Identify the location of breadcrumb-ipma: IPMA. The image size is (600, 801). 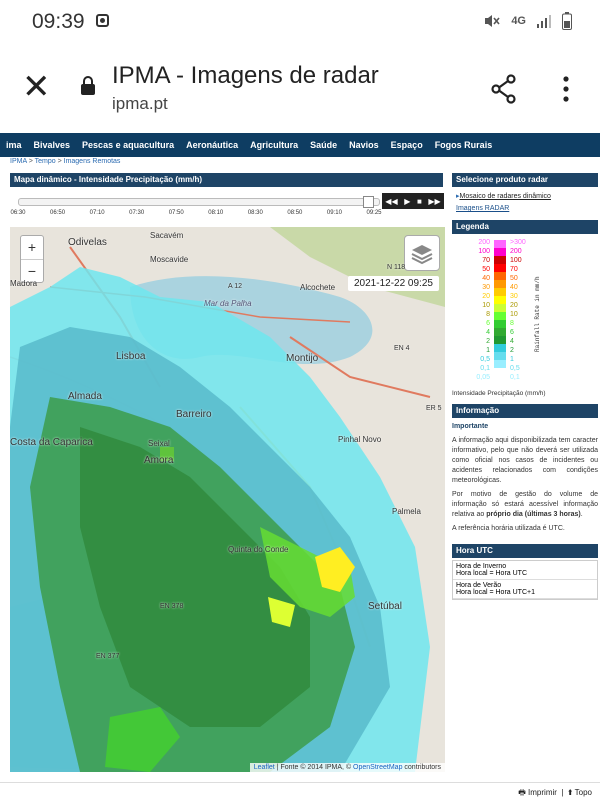
(18, 161).